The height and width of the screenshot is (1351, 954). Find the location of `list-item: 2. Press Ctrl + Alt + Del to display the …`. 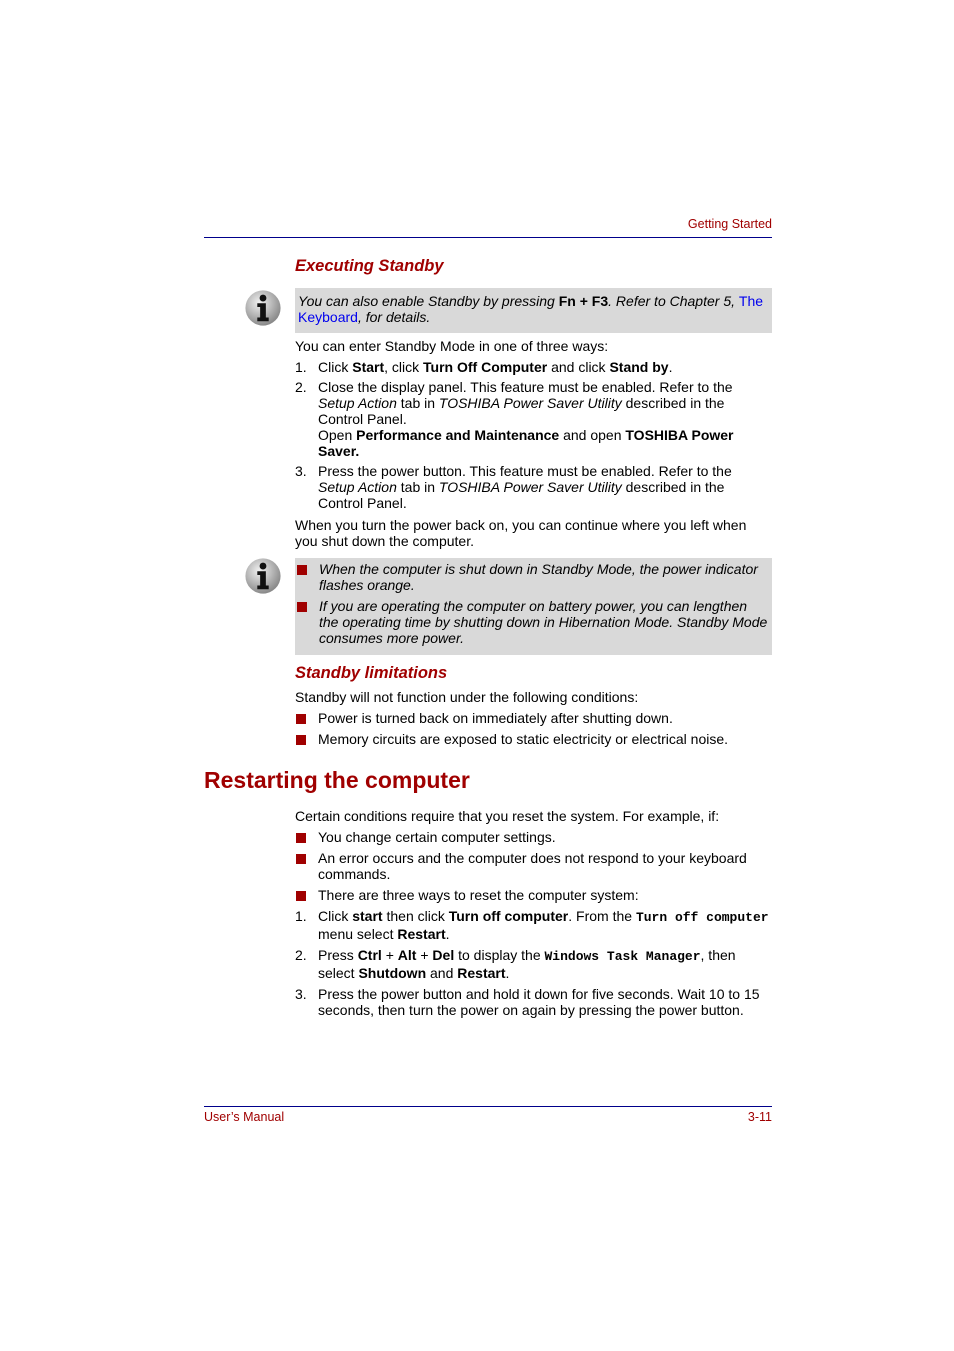

list-item: 2. Press Ctrl + Alt + Del to display the … is located at coordinates (515, 964).